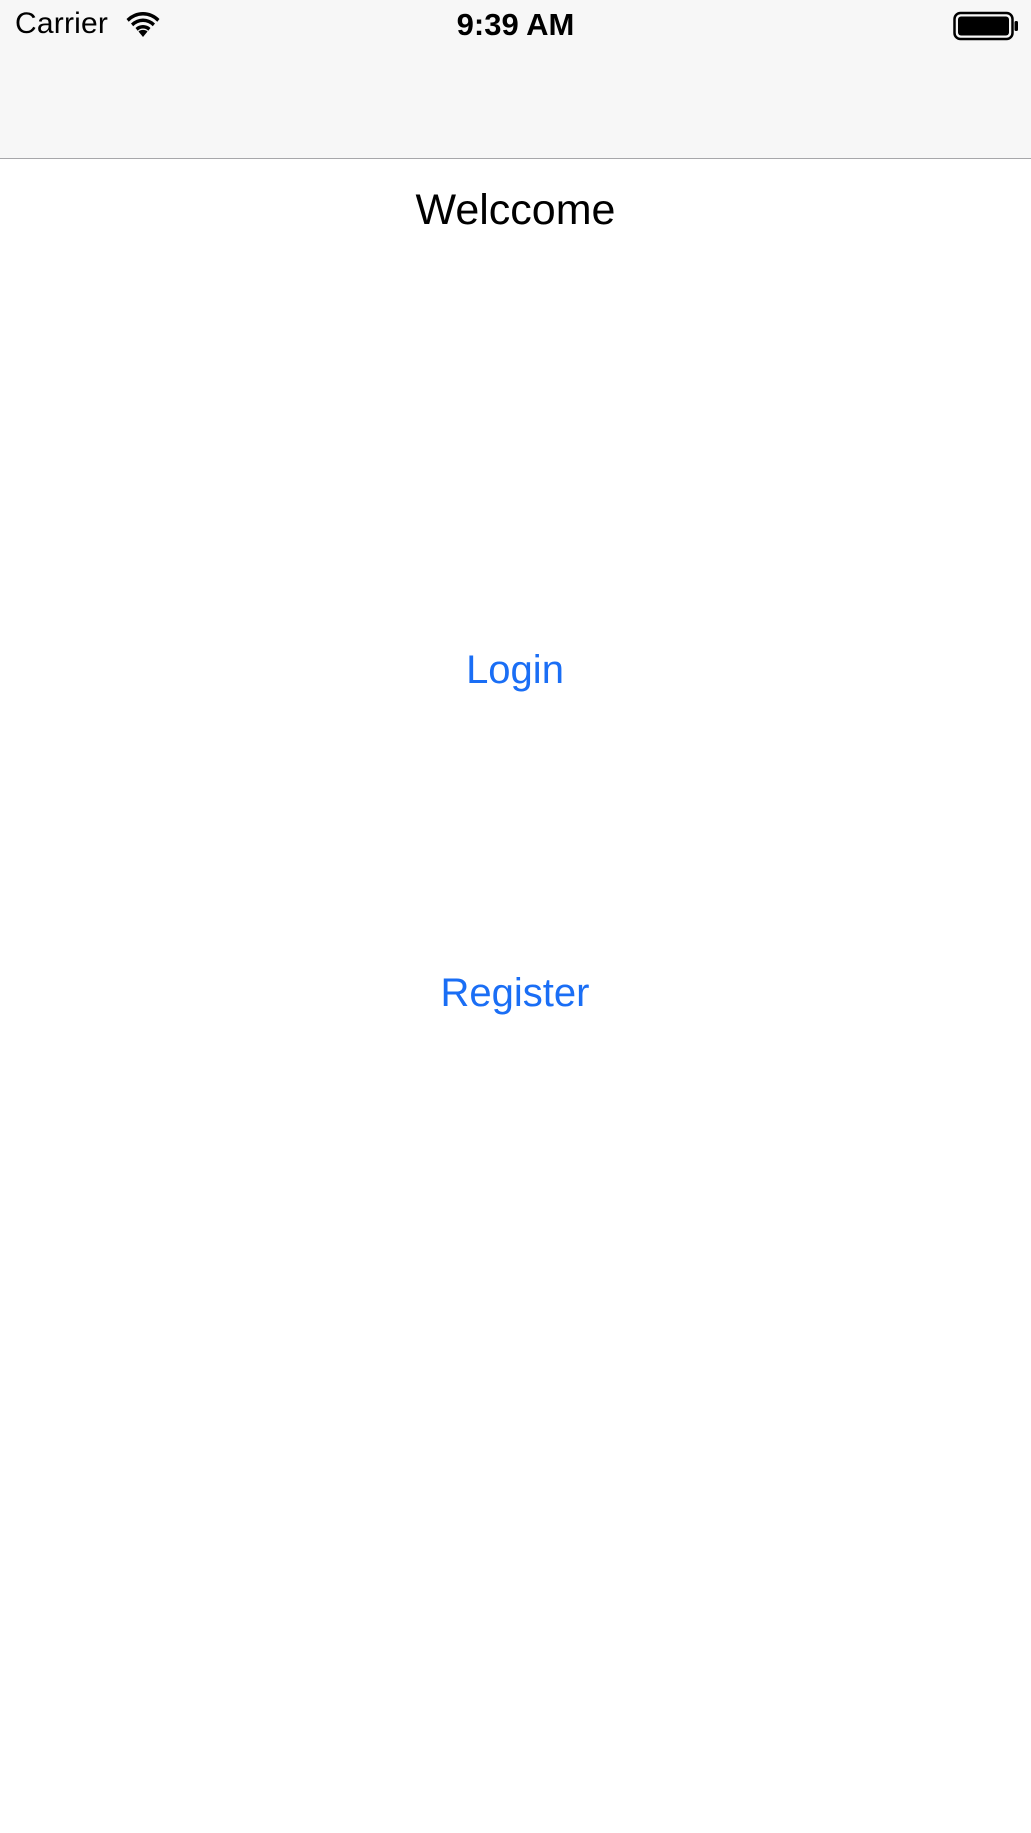 This screenshot has height=1833, width=1031. I want to click on register-button: Register, so click(515, 993).